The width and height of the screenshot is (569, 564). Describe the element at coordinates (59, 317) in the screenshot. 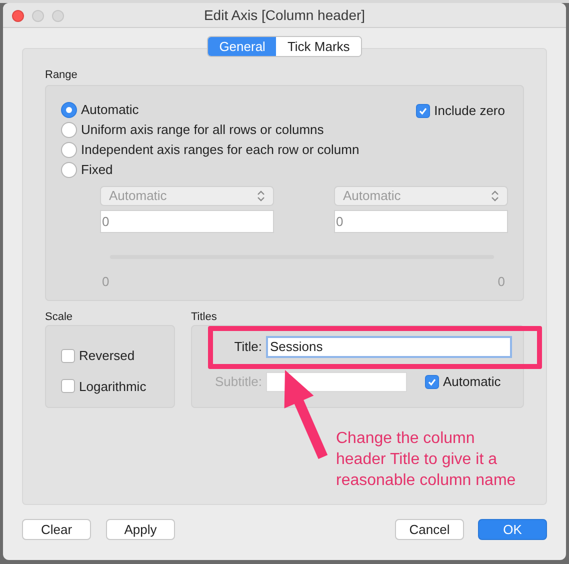

I see `scale-label: Scale` at that location.